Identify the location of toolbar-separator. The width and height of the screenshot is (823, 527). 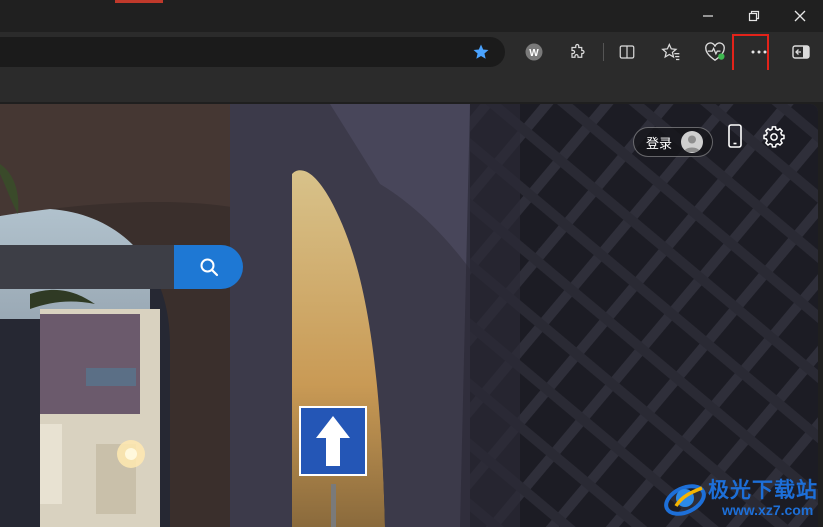
(603, 52).